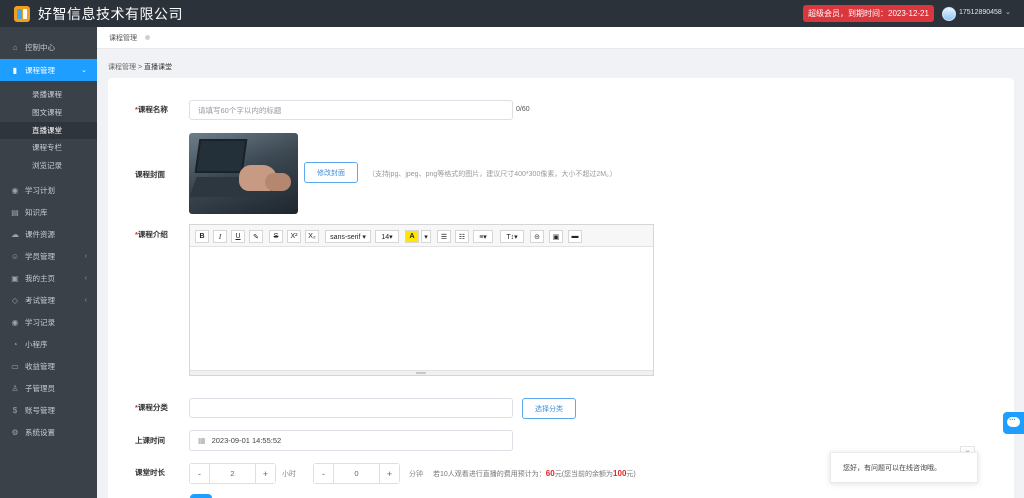  Describe the element at coordinates (48, 366) in the screenshot. I see `sidebar-item-revenue: ▭ 收益管理` at that location.